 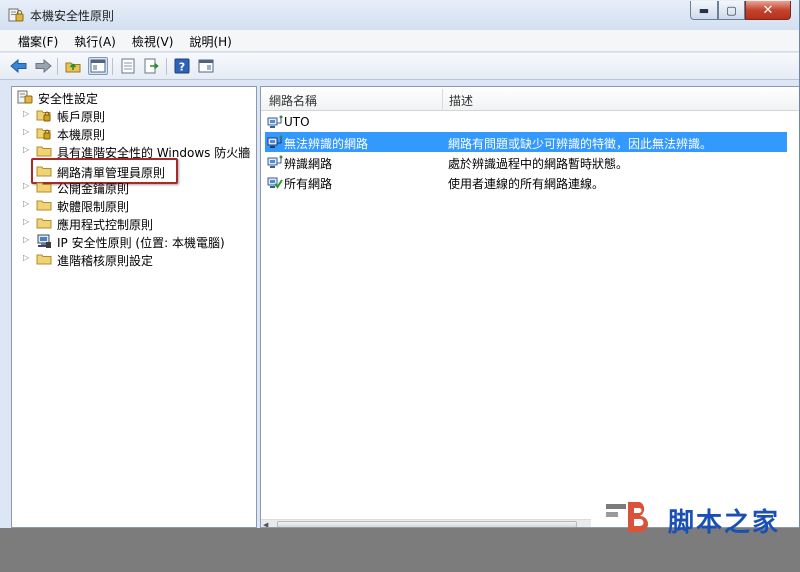 I want to click on network-name: 無法辨識的網路, so click(x=326, y=144).